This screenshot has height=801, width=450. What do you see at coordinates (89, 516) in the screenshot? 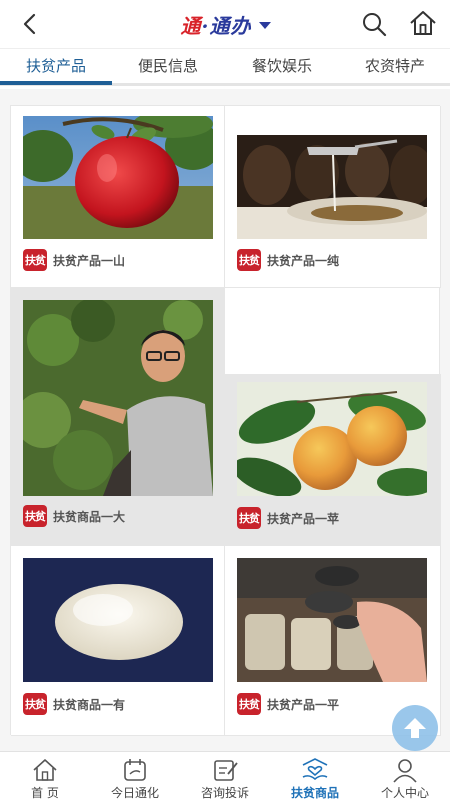
I see `product-title: 扶贫商品一大` at bounding box center [89, 516].